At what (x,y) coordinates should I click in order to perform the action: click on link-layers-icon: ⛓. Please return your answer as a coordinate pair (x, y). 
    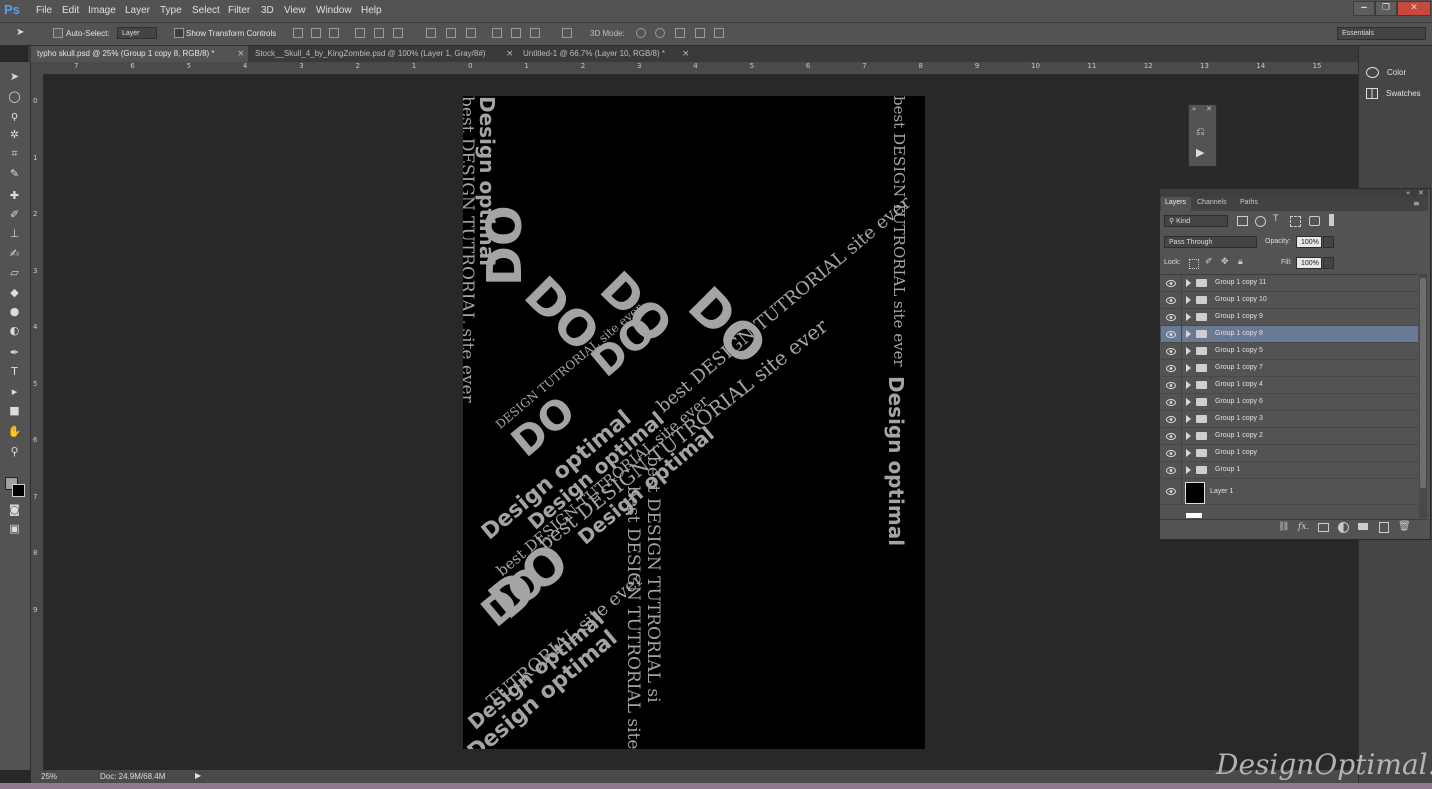
    Looking at the image, I should click on (1283, 527).